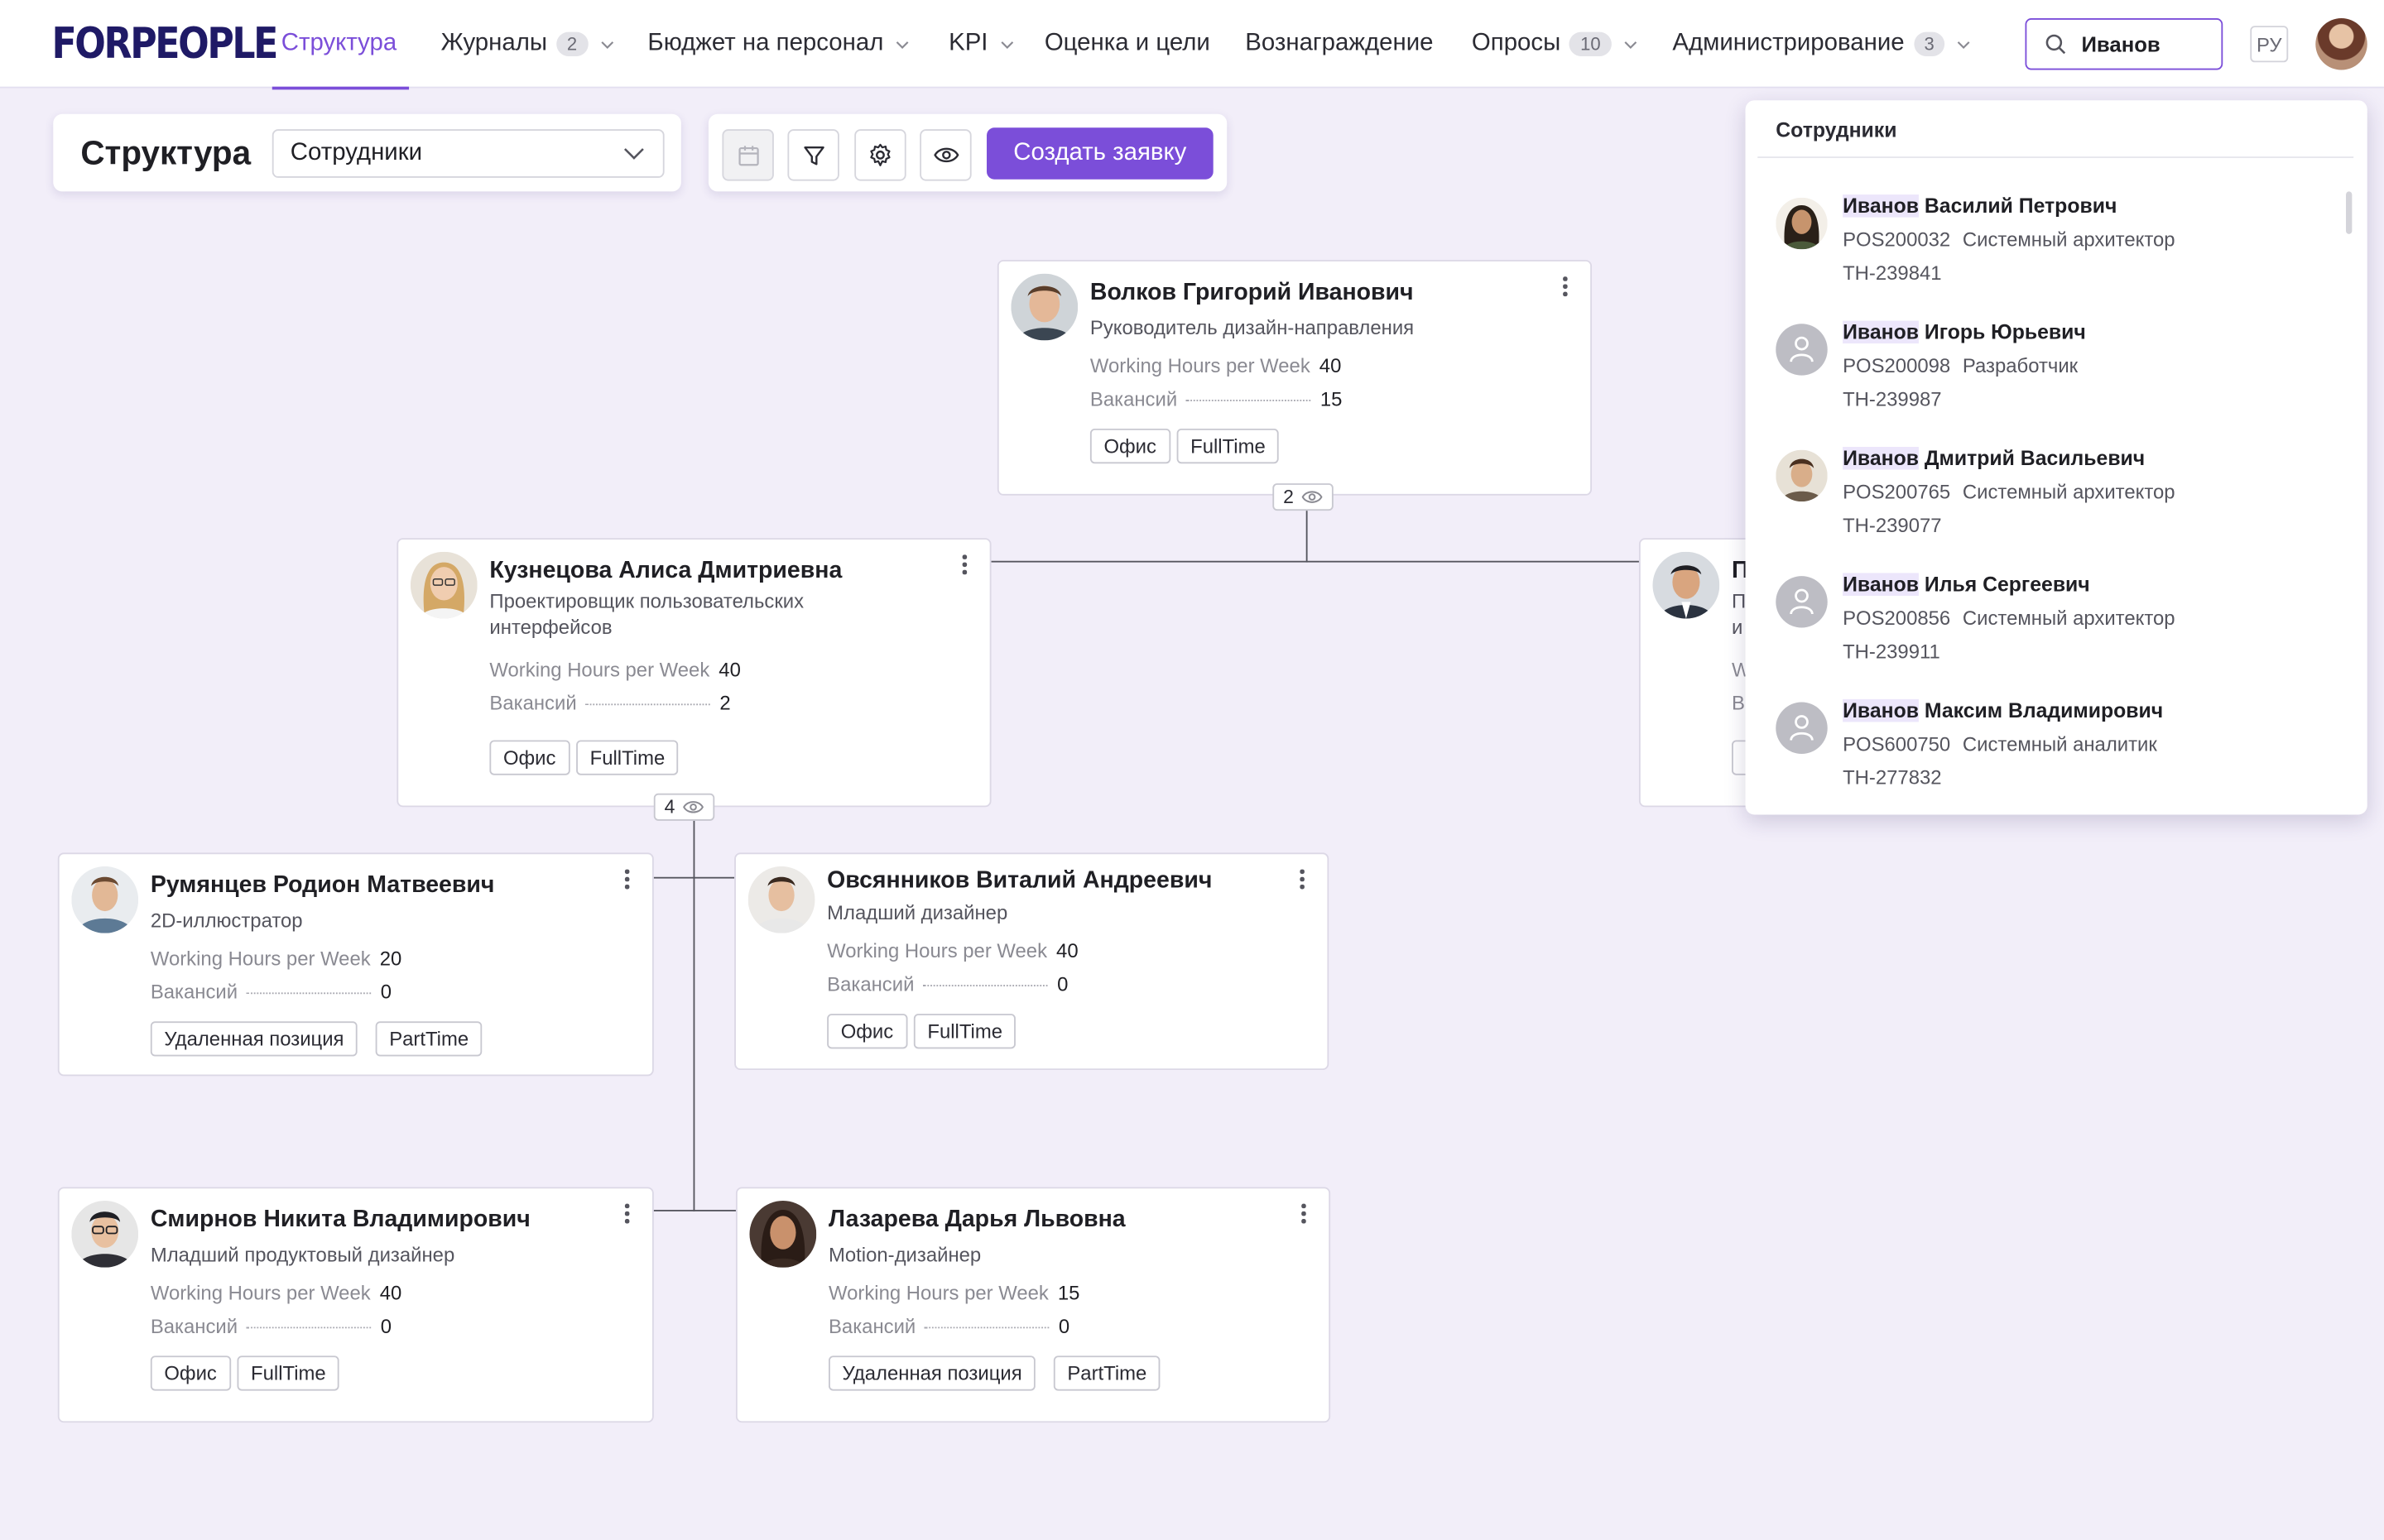  Describe the element at coordinates (1252, 327) in the screenshot. I see `employee-role: Руководитель дизайн-направления` at that location.